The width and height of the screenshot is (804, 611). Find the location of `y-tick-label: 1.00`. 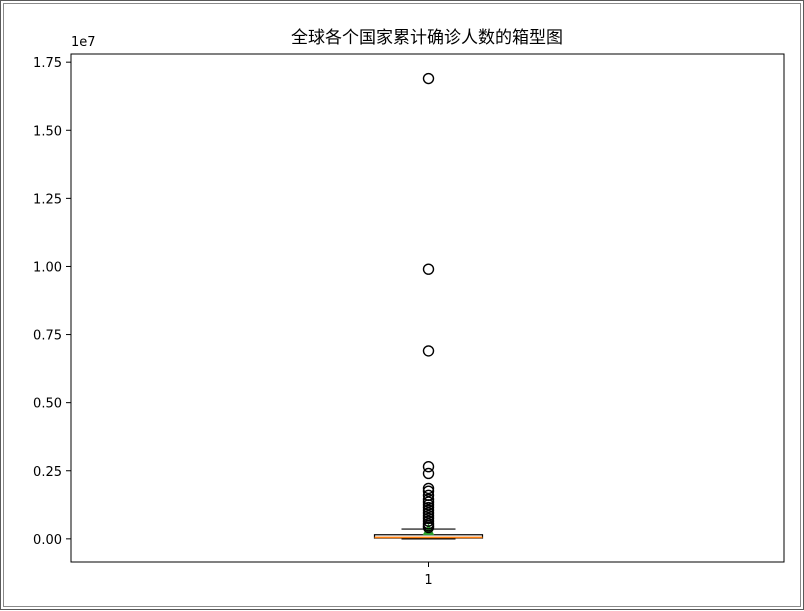

y-tick-label: 1.00 is located at coordinates (47, 267).